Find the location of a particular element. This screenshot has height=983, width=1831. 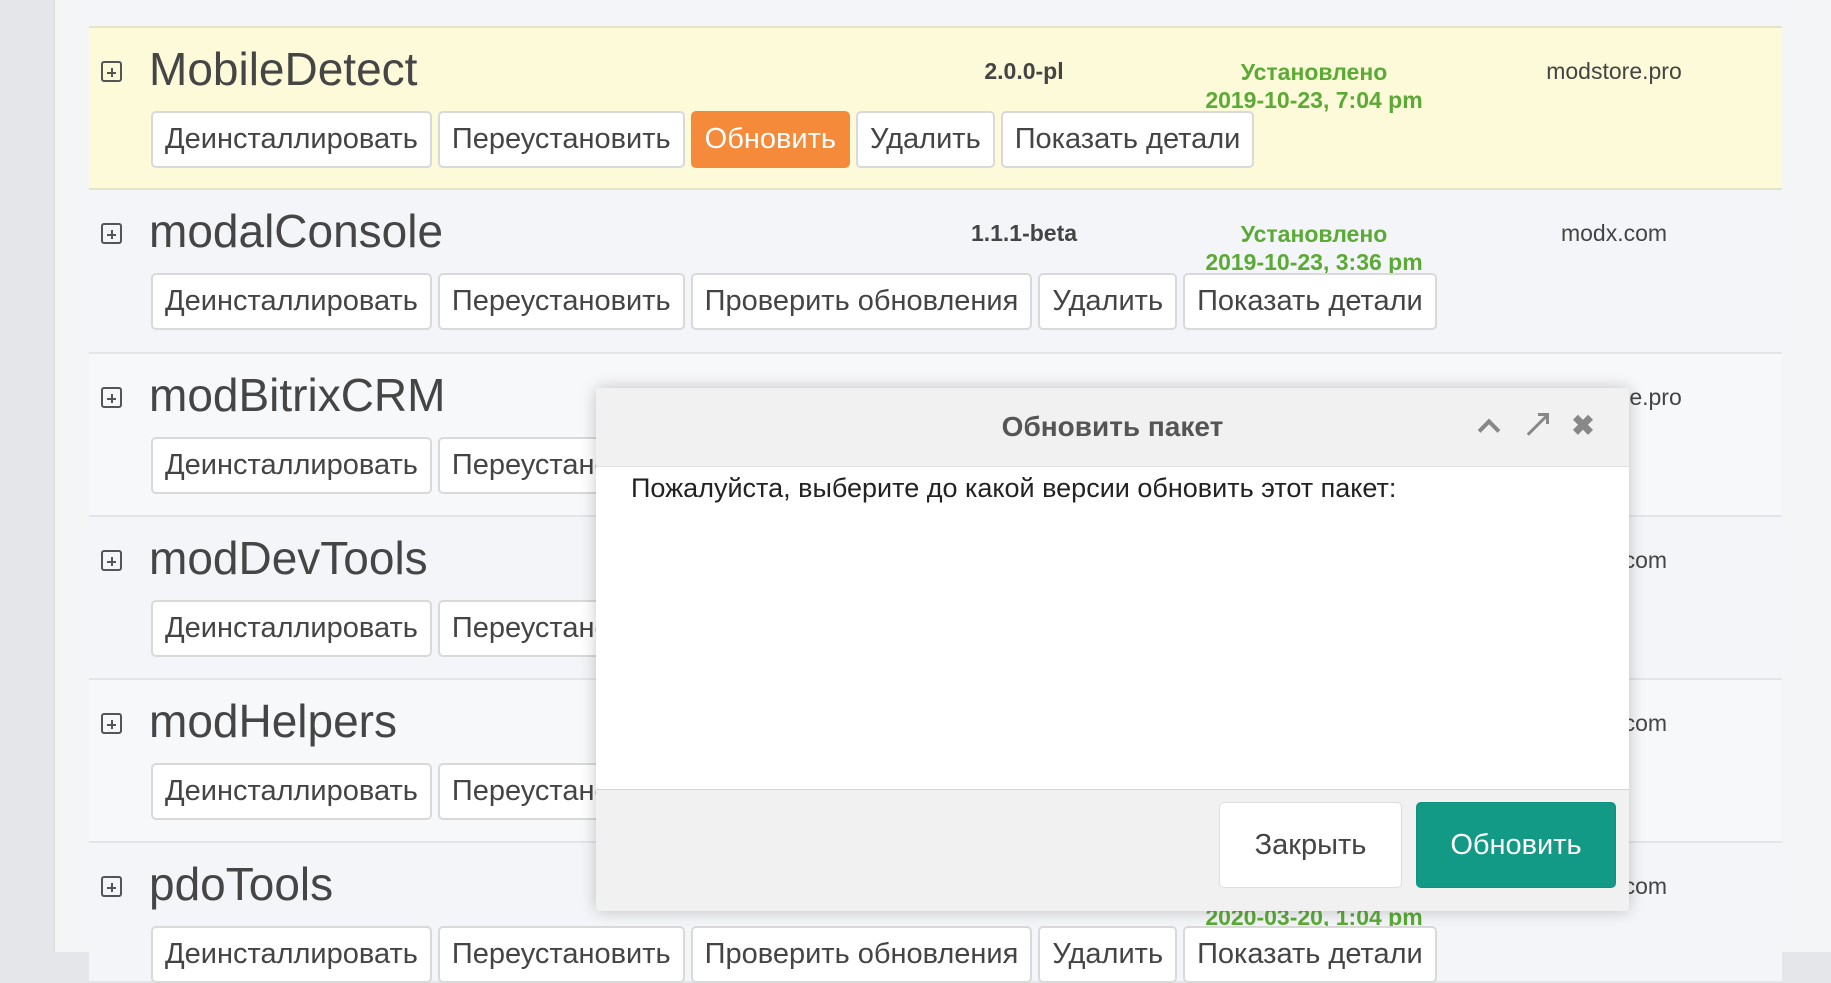

package-row-partial is located at coordinates (935, 14).